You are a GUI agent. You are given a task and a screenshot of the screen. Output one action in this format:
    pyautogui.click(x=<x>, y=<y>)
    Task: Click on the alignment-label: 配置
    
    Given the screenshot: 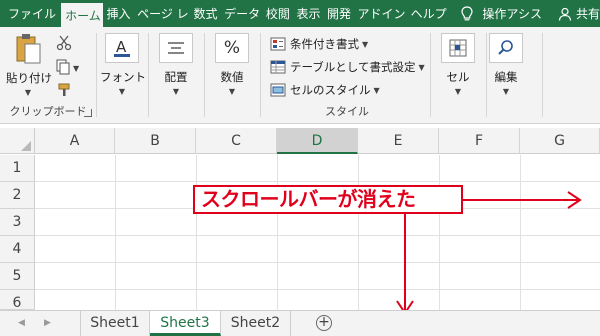 What is the action you would take?
    pyautogui.click(x=176, y=77)
    